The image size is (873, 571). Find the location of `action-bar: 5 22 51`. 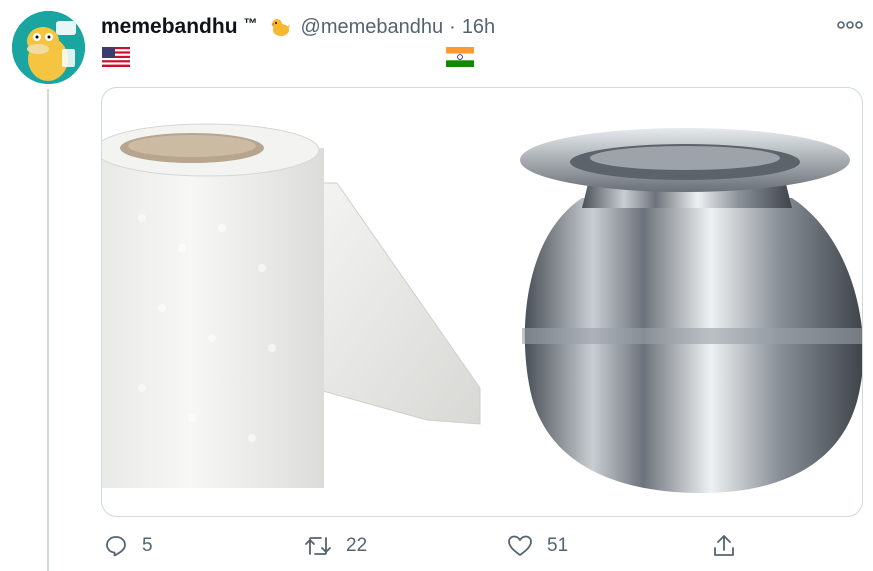

action-bar: 5 22 51 is located at coordinates (436, 548).